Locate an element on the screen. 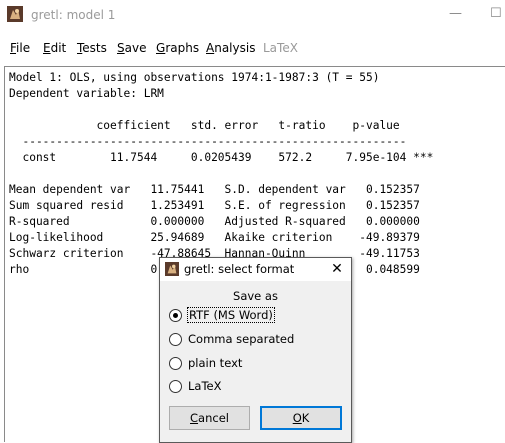  radio-checked-icon is located at coordinates (175, 315).